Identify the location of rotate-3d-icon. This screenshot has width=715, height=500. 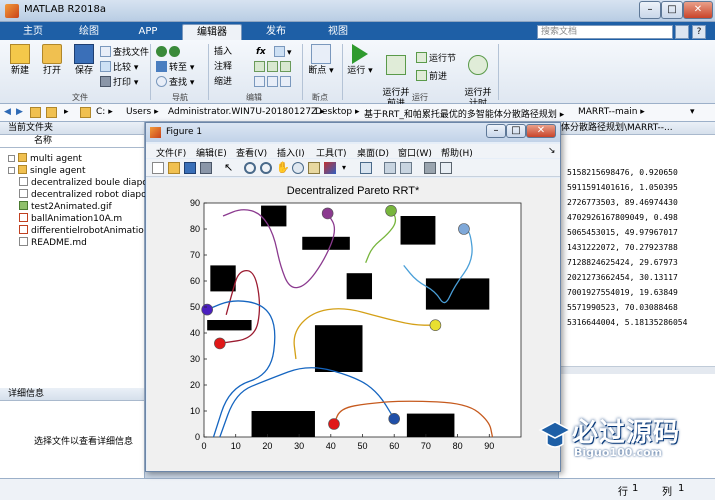
(298, 168).